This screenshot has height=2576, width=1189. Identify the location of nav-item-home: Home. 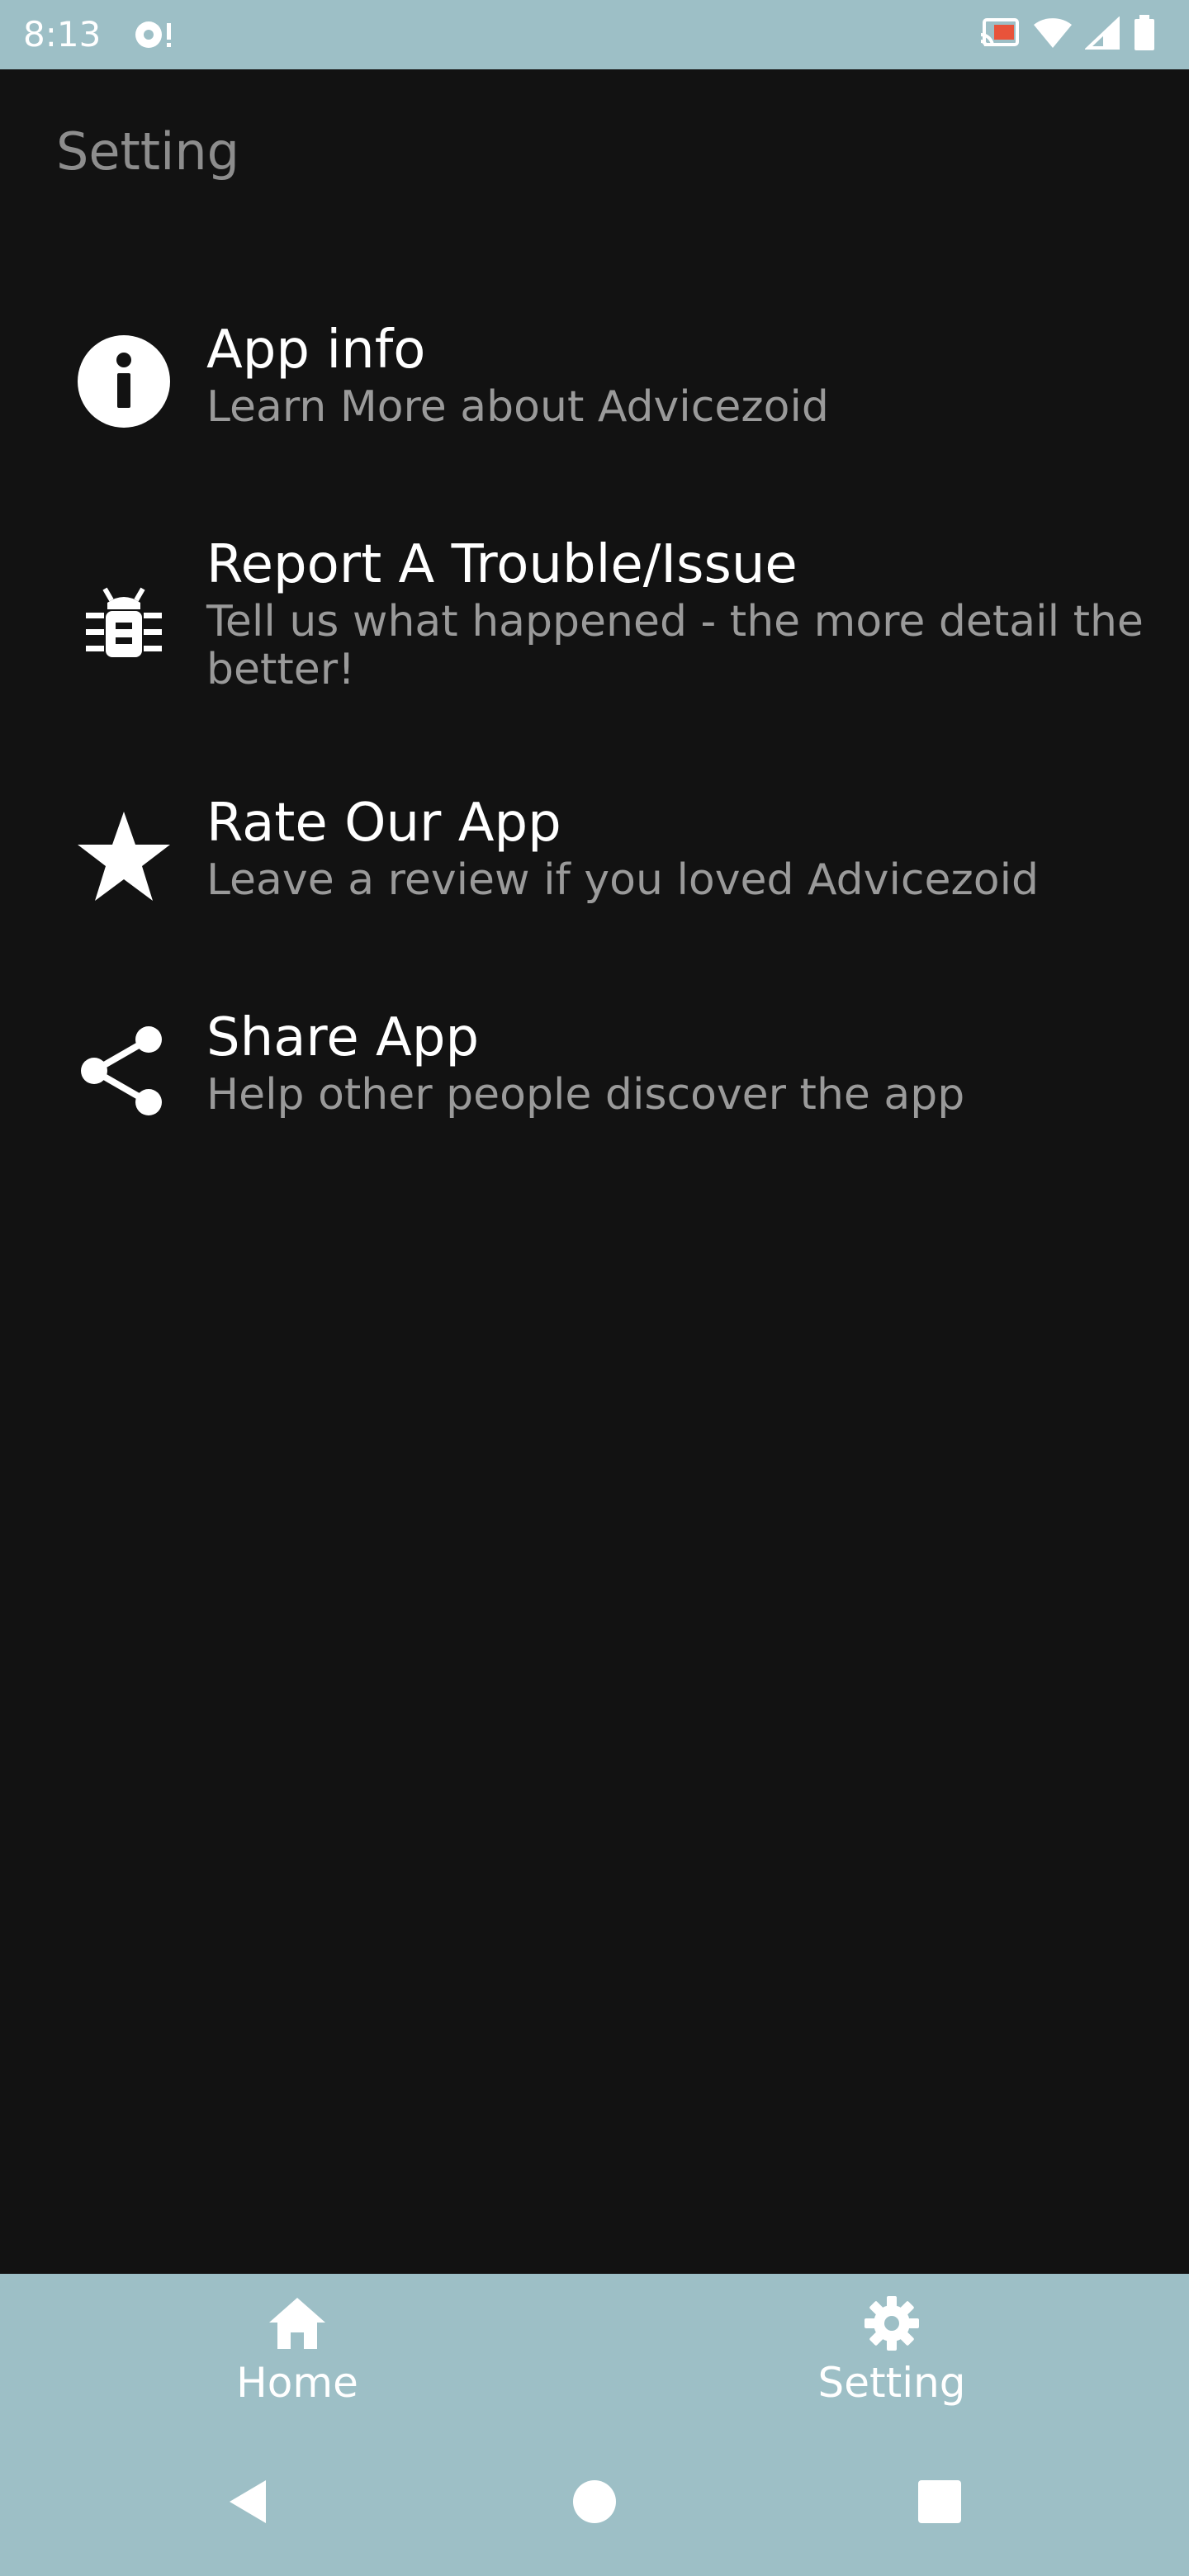
(297, 2350).